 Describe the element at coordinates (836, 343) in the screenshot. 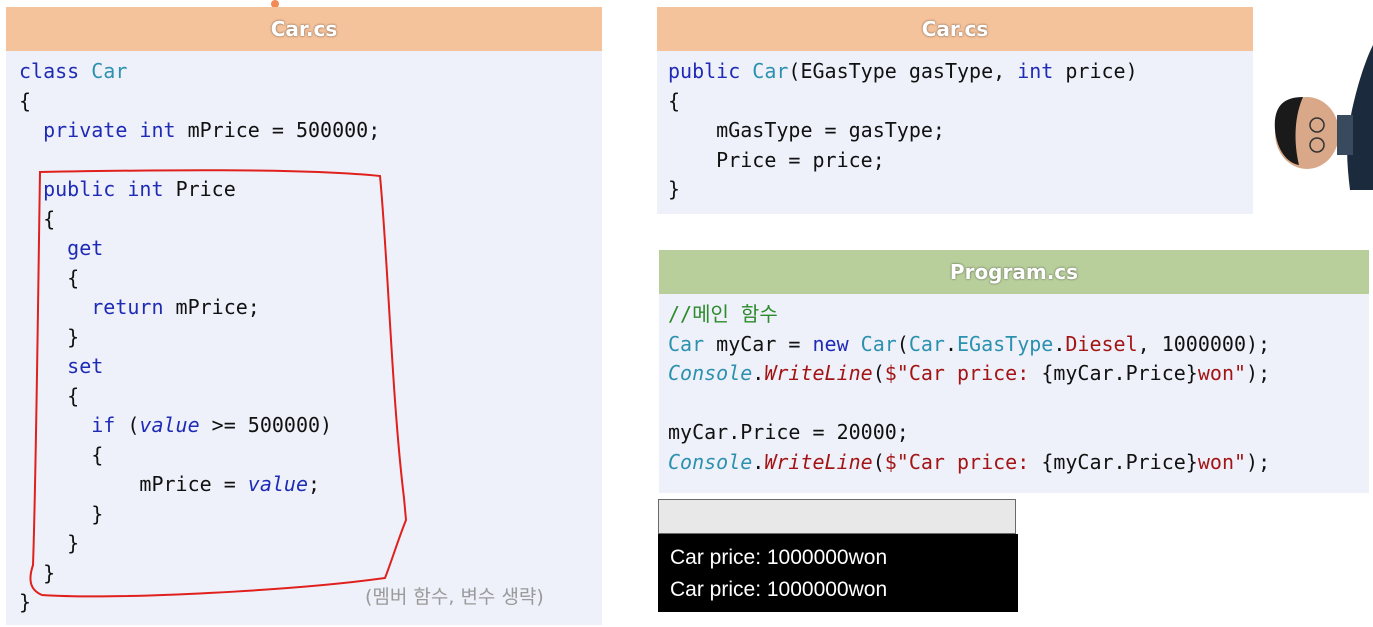

I see `code-token: new` at that location.